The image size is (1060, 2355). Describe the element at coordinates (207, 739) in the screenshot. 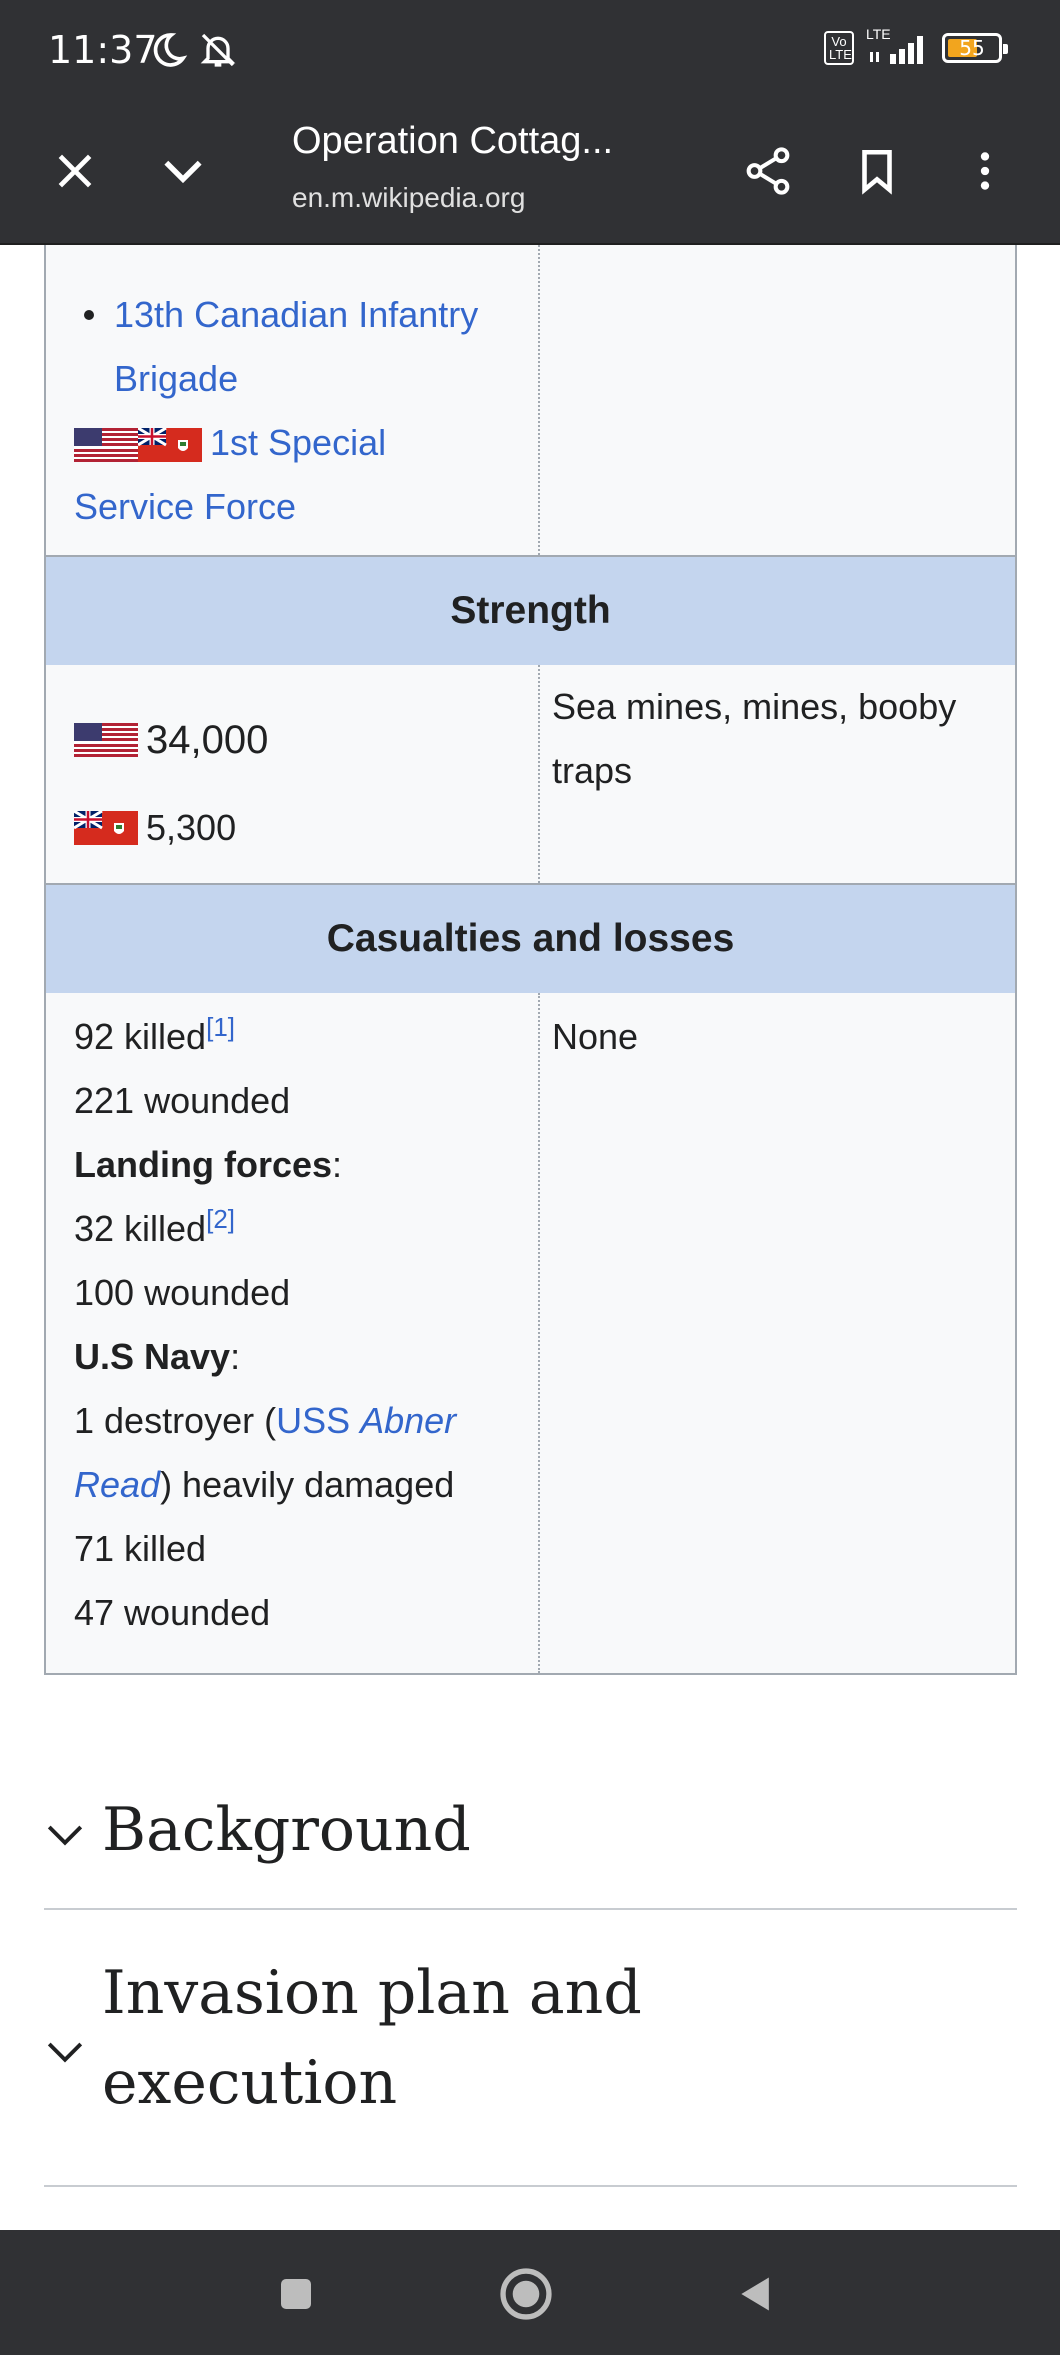

I see `us-strength: 34,000` at that location.